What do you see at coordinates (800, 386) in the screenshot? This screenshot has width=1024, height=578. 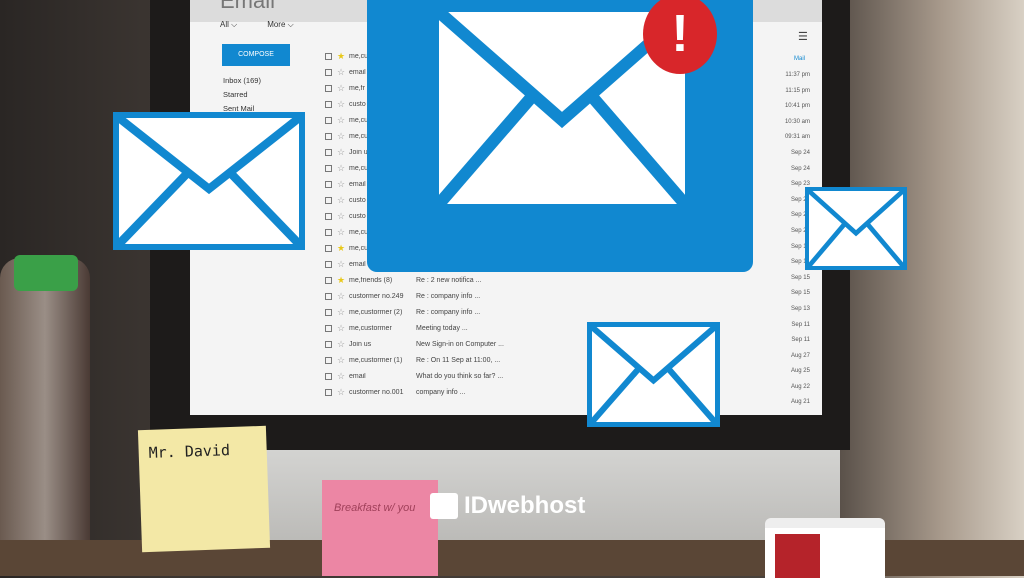 I see `email-date: Aug 22` at bounding box center [800, 386].